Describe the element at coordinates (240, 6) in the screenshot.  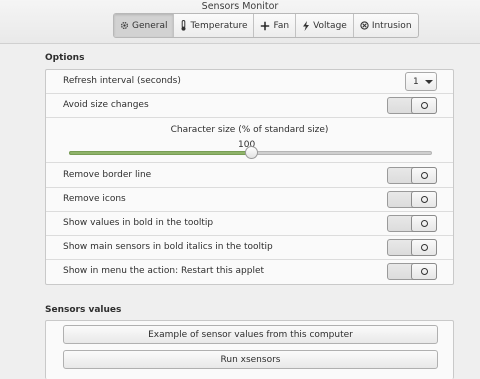
I see `window-title: Sensors Monitor` at that location.